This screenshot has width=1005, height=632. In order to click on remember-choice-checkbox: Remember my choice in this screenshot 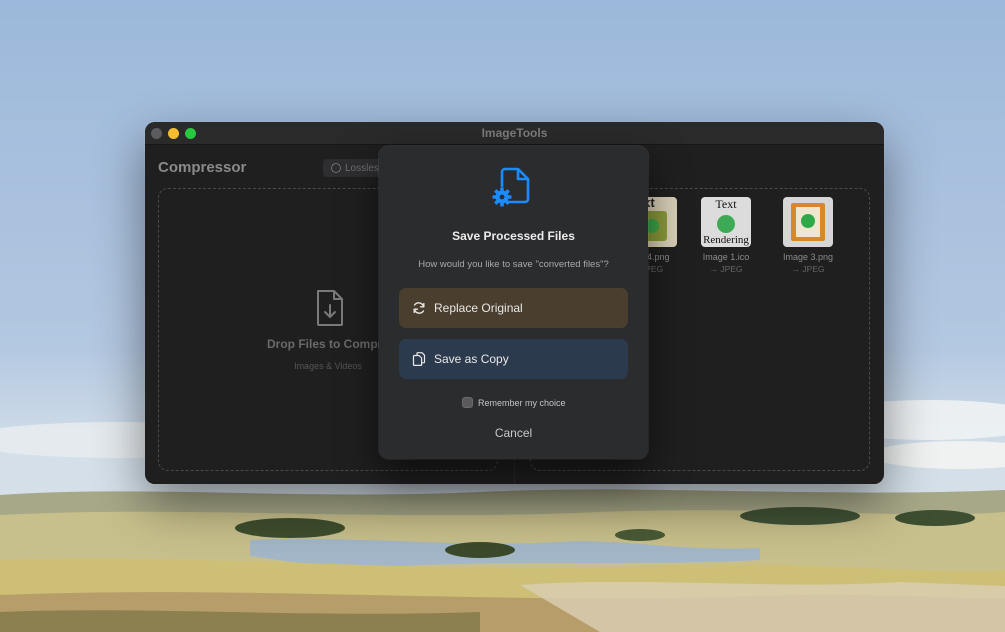, I will do `click(514, 402)`.